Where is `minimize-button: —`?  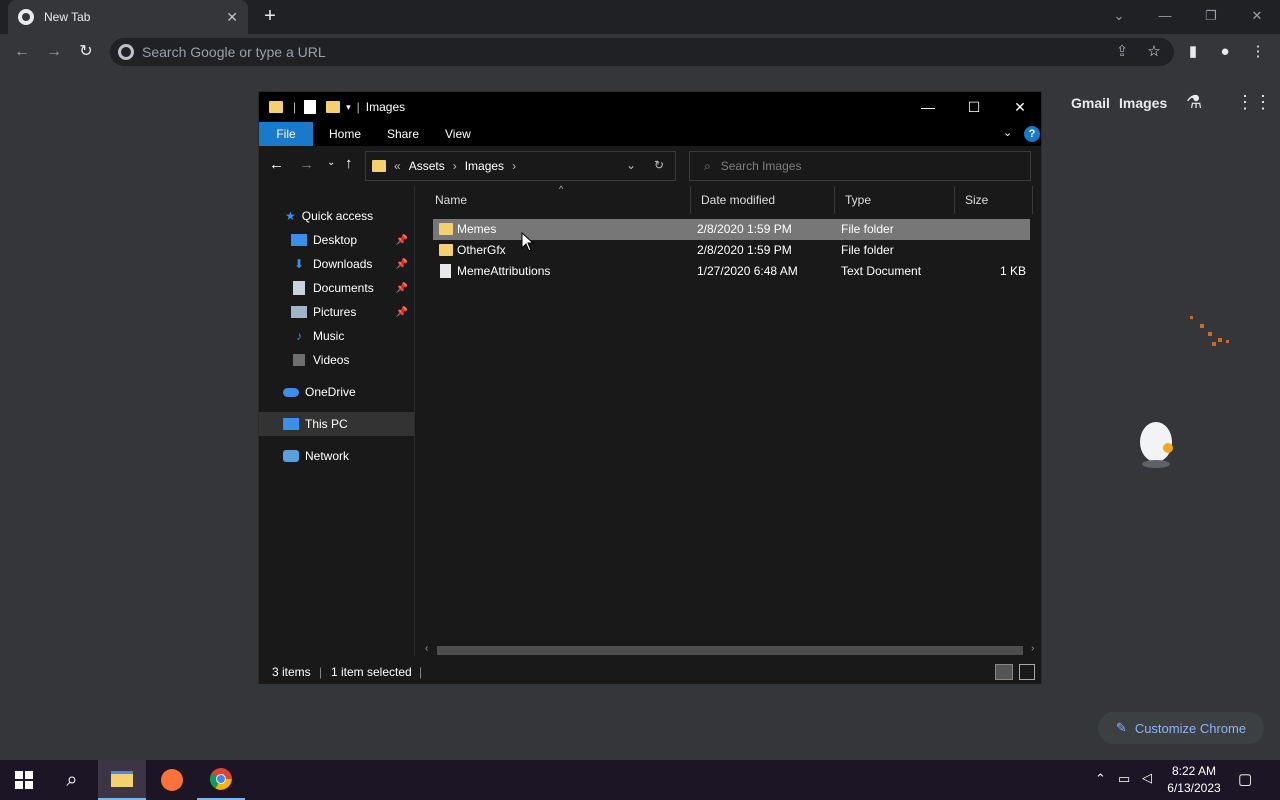 minimize-button: — is located at coordinates (1165, 16).